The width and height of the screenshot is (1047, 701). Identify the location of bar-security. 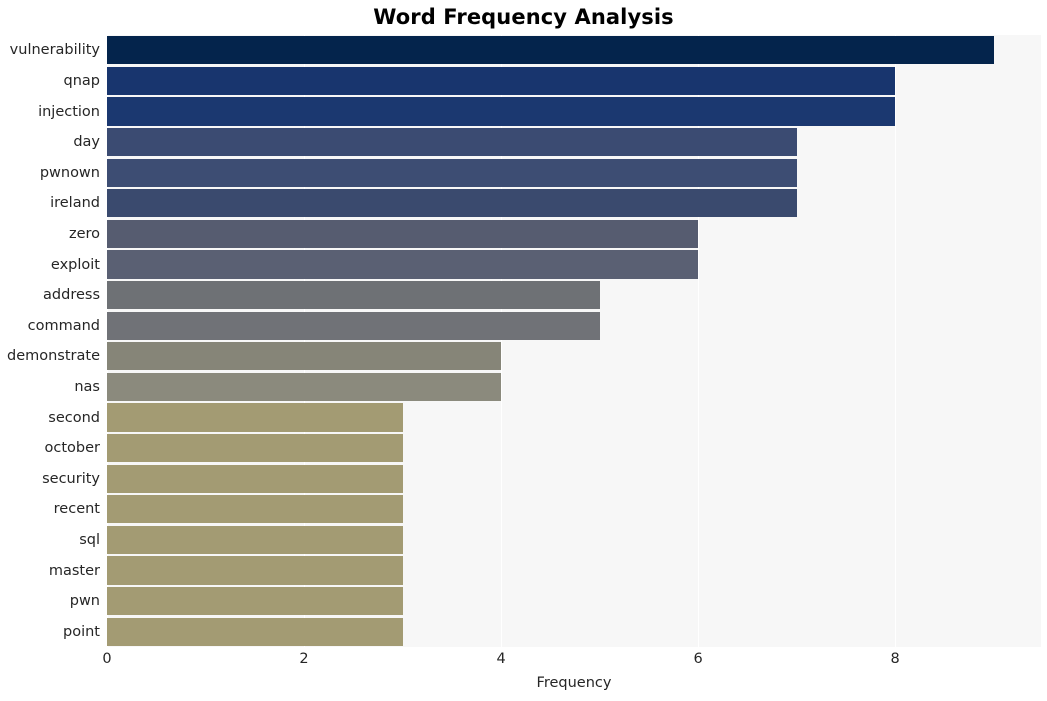
(255, 478).